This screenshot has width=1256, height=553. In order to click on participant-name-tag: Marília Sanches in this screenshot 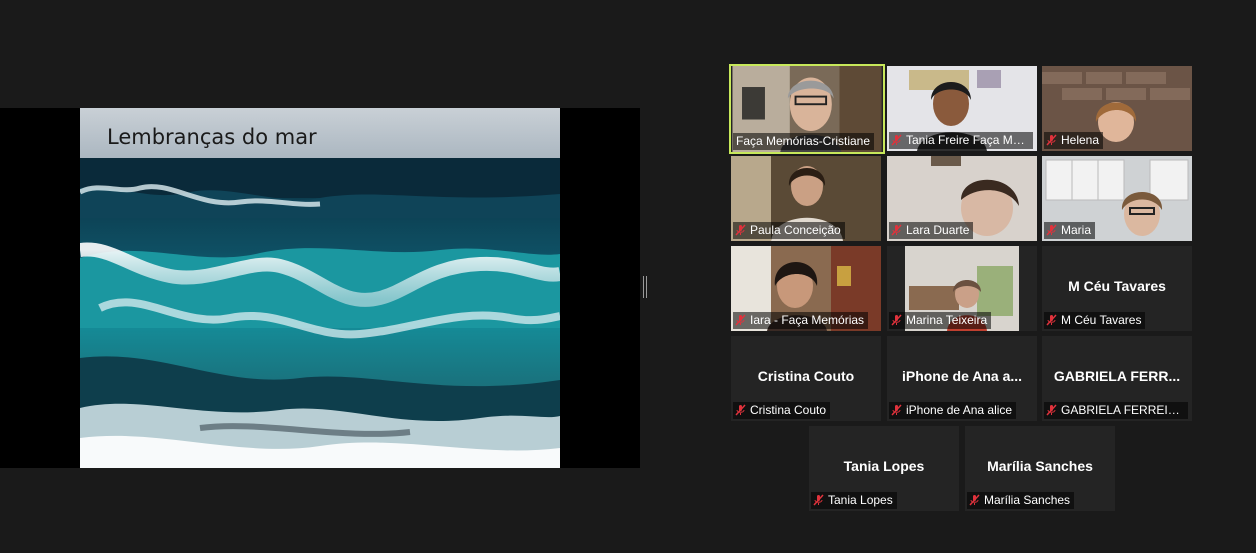, I will do `click(1021, 500)`.